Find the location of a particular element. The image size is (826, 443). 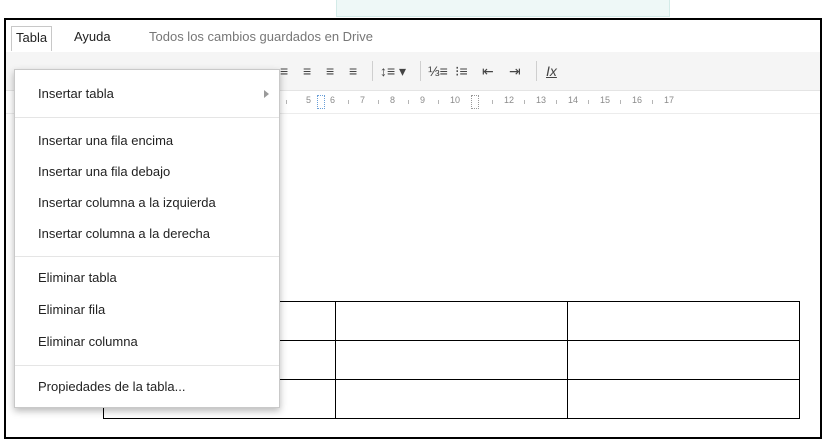

ruler-number: 9 is located at coordinates (423, 100).